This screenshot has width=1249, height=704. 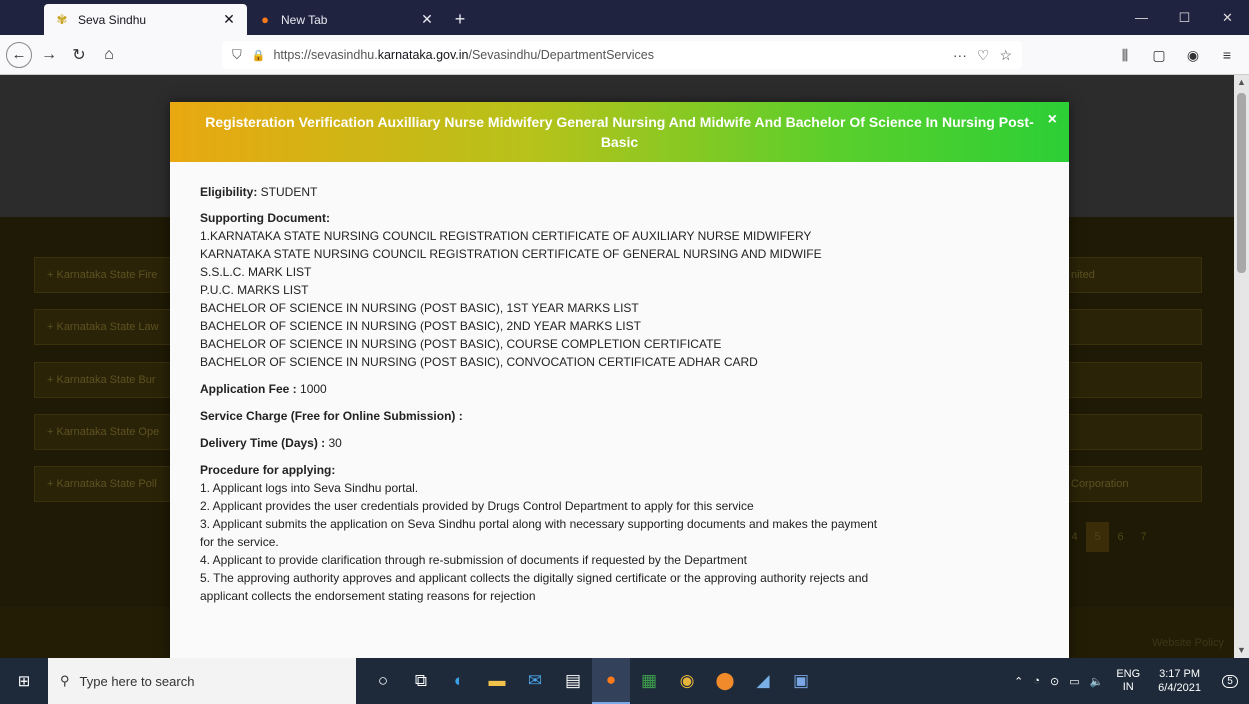 I want to click on battery-icon: ▭, so click(x=1074, y=681).